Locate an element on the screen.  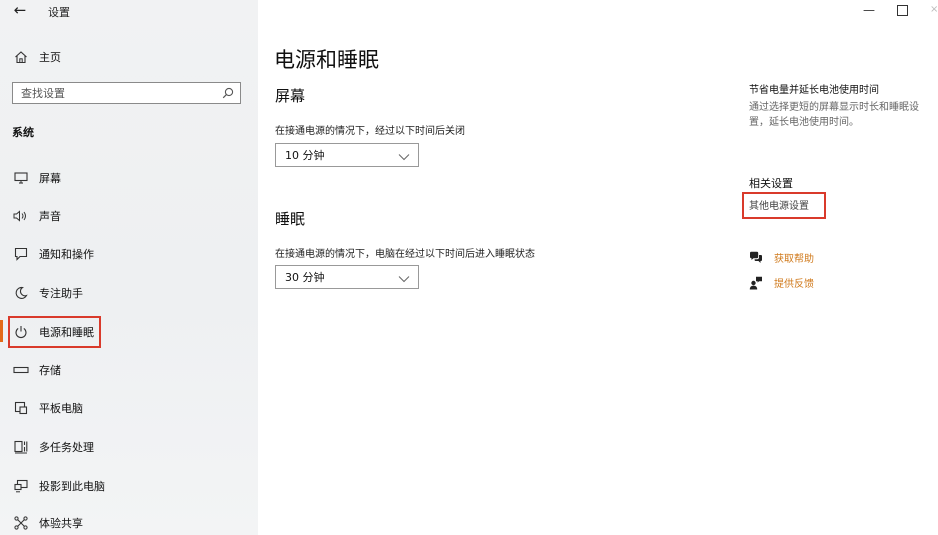
help-chat-icon is located at coordinates (756, 257).